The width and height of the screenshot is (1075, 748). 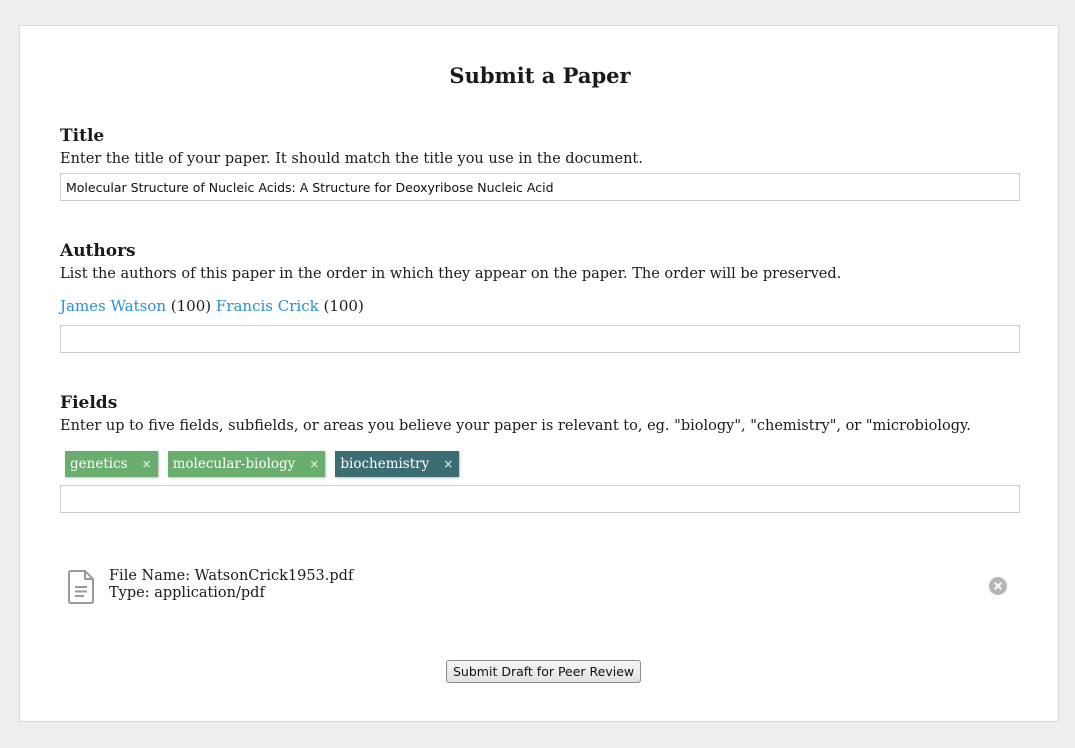 What do you see at coordinates (267, 306) in the screenshot?
I see `author-link-francis-crick: Francis Crick` at bounding box center [267, 306].